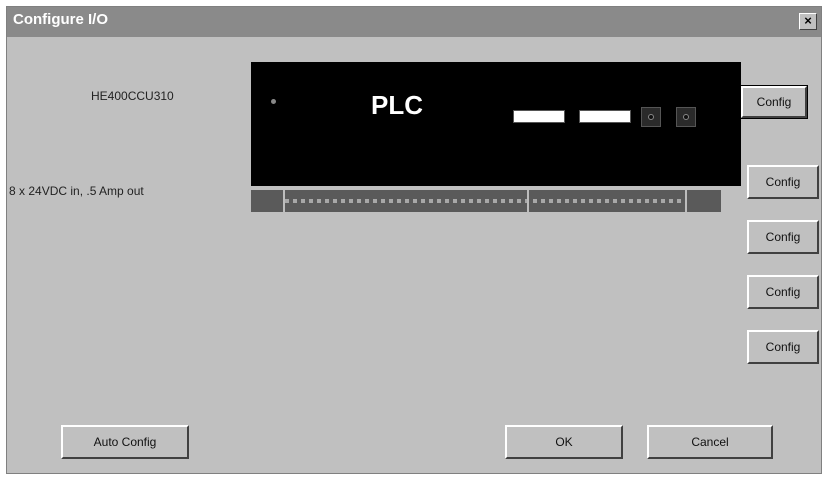  I want to click on terminal-pins, so click(483, 201).